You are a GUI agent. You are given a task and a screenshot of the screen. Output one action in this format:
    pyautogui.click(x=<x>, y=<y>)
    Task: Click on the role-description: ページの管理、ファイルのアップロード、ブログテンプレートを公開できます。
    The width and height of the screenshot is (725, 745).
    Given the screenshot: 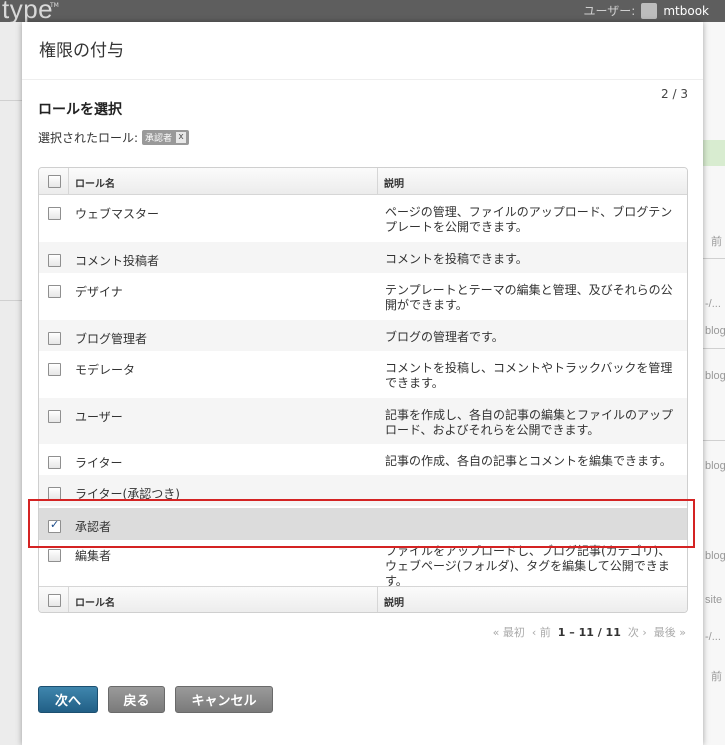 What is the action you would take?
    pyautogui.click(x=529, y=219)
    